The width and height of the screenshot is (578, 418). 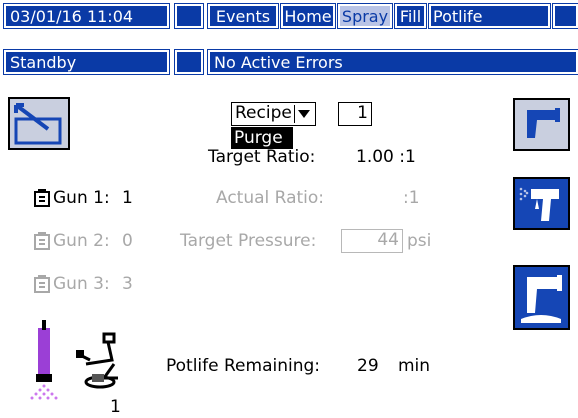 What do you see at coordinates (411, 198) in the screenshot?
I see `actual-ratio-value: :1` at bounding box center [411, 198].